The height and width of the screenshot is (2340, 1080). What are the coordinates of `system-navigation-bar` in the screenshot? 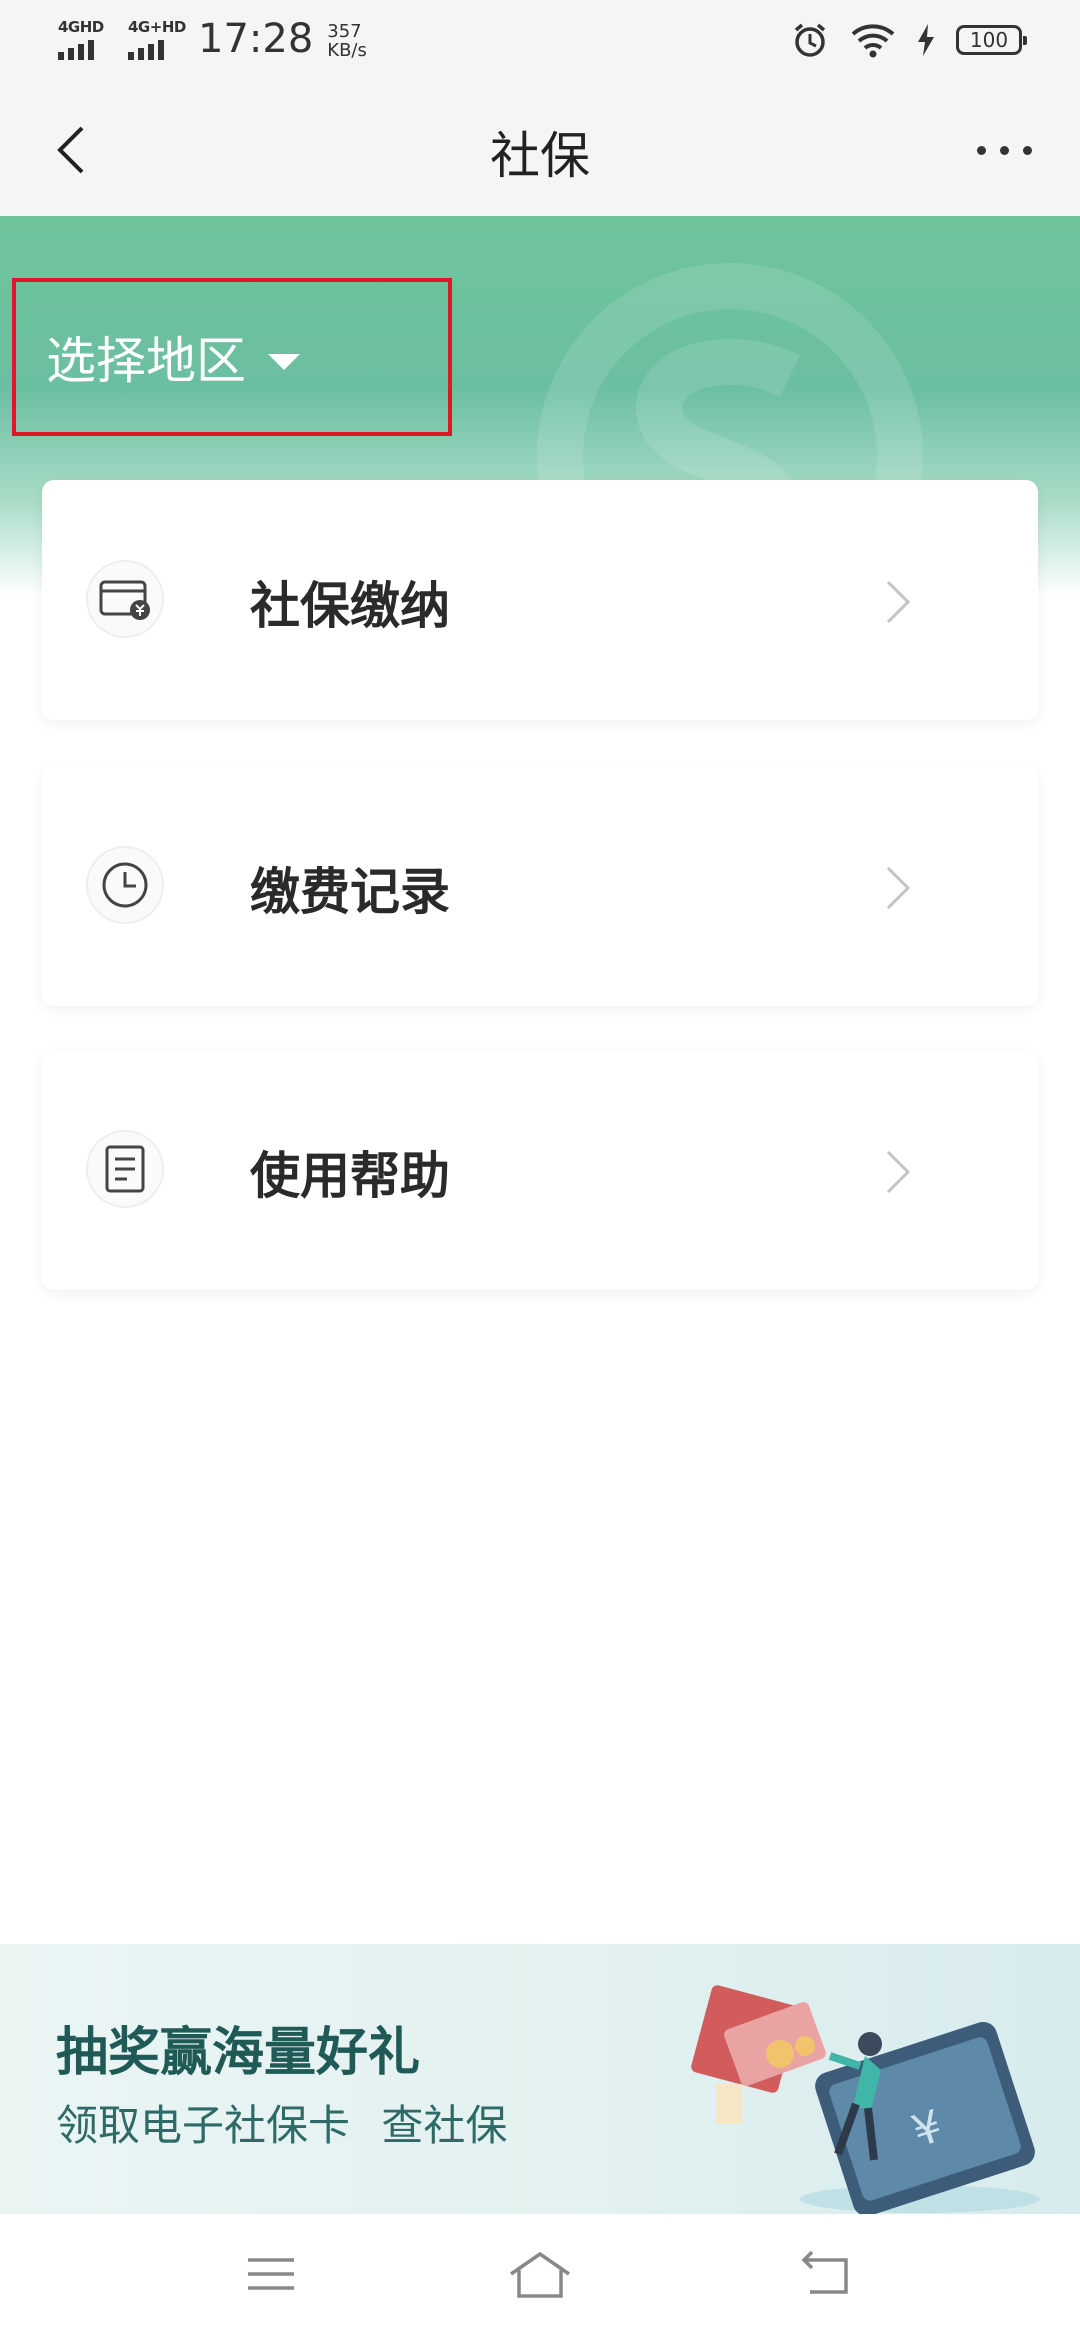 It's located at (540, 2277).